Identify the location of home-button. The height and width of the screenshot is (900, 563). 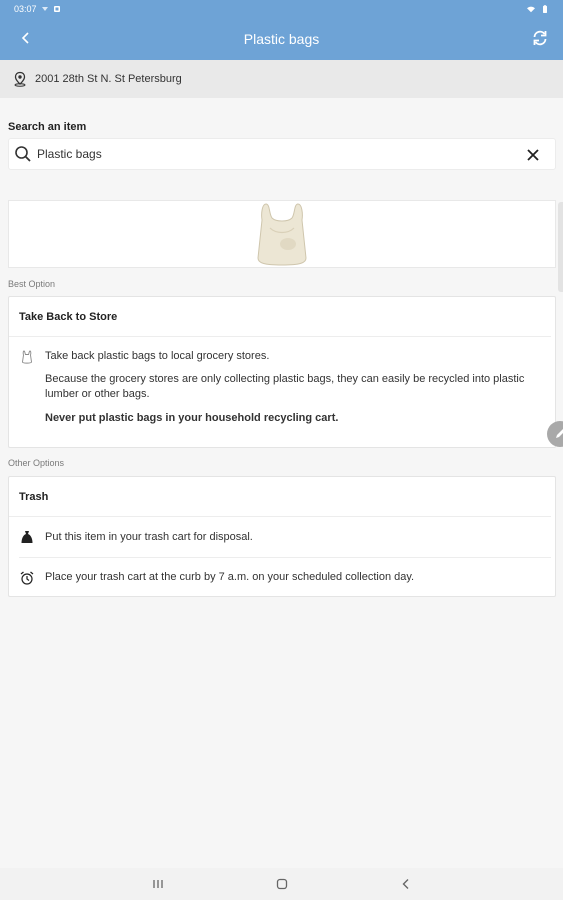
(282, 884).